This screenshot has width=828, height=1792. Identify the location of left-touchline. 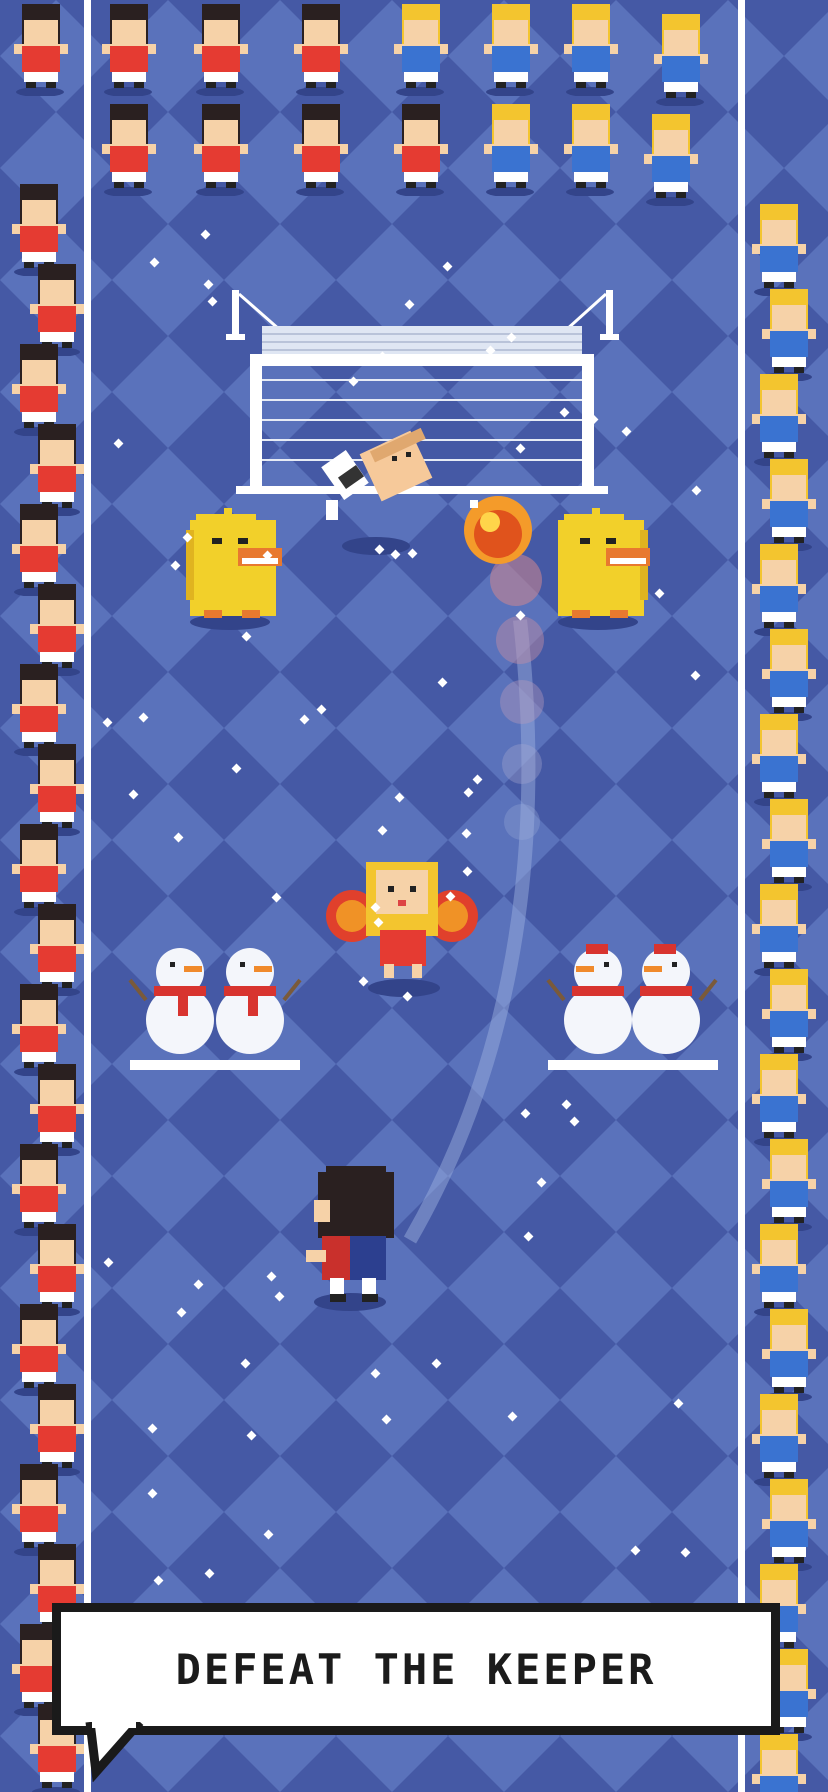
(87, 896).